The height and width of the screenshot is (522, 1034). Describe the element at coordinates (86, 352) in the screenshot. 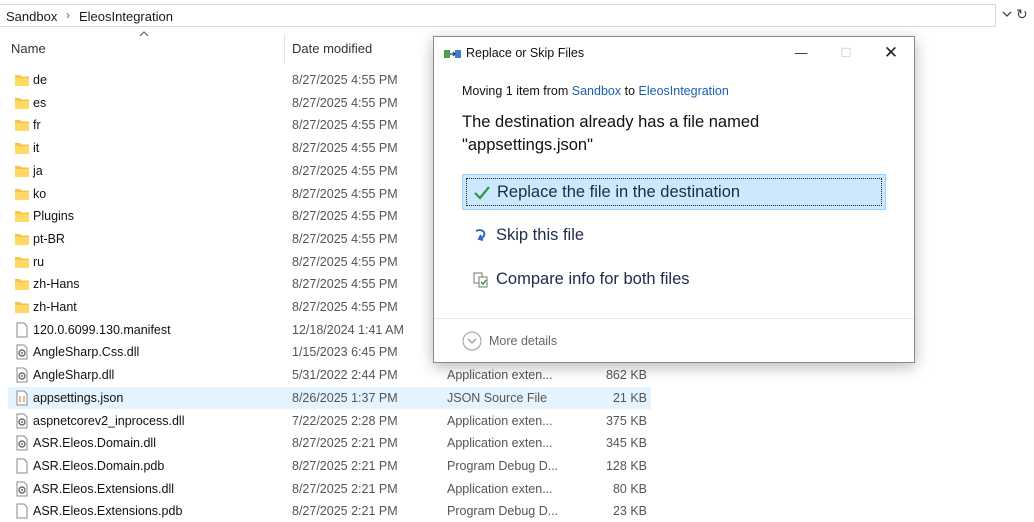

I see `file-name: AngleSharp.Css.dll` at that location.